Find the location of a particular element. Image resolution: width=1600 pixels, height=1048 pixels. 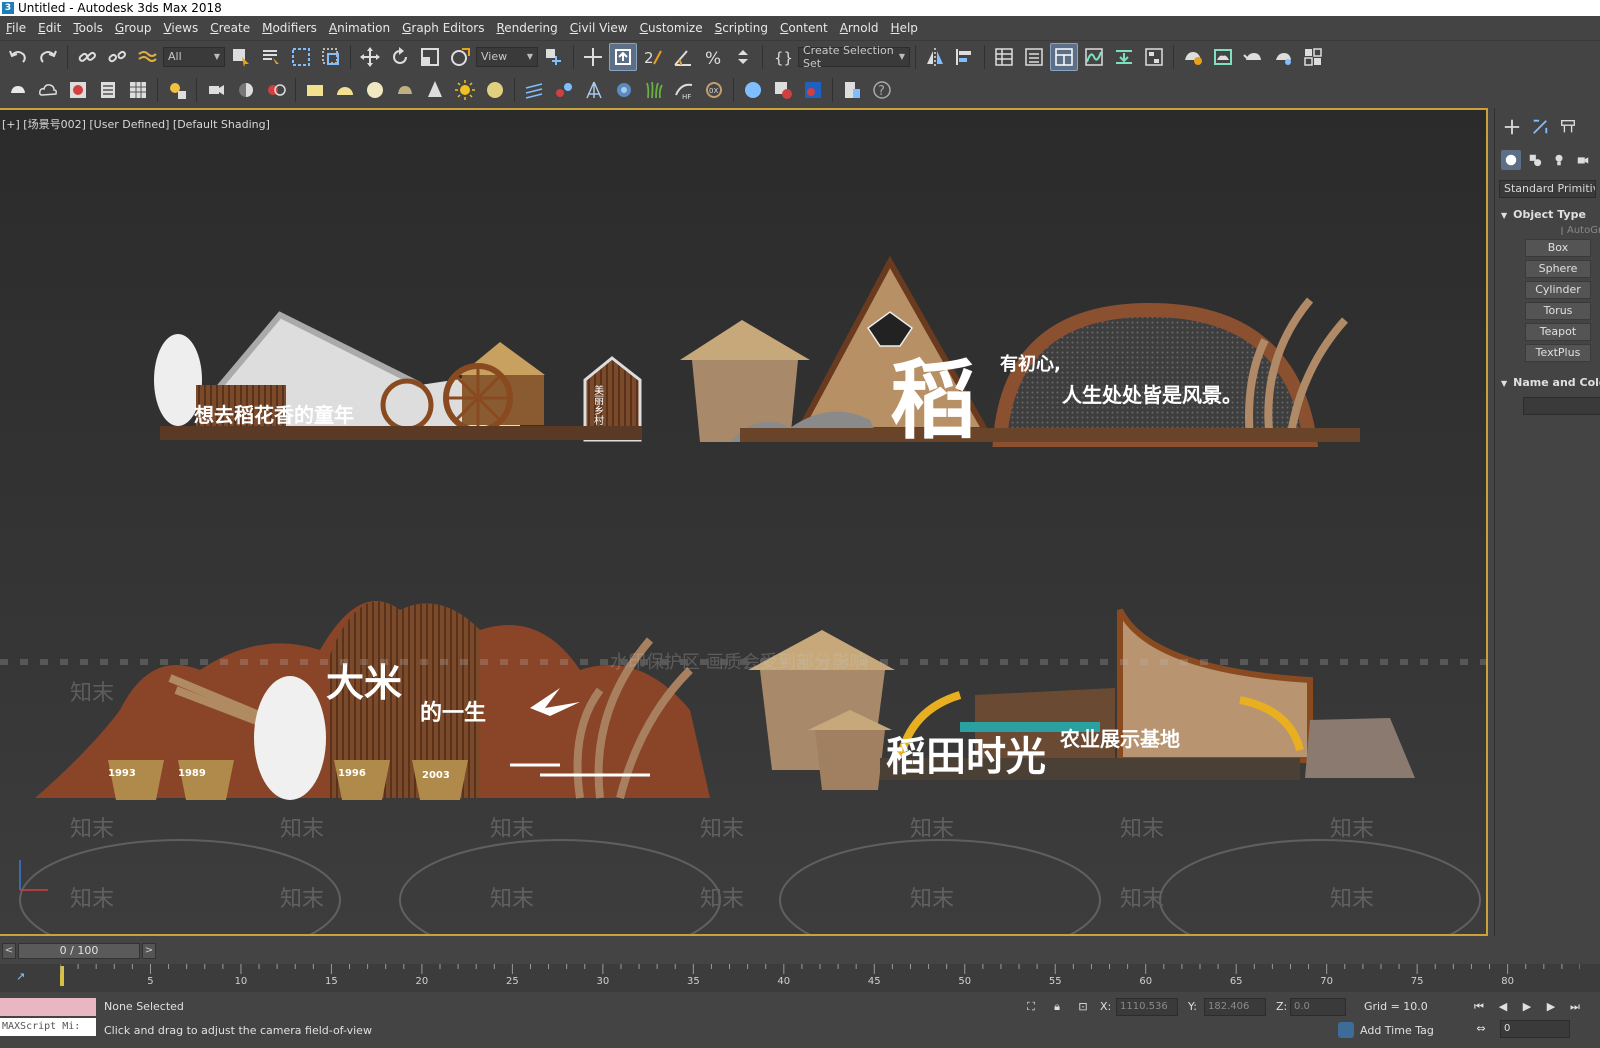

autogrid-checkbox is located at coordinates (1562, 230).